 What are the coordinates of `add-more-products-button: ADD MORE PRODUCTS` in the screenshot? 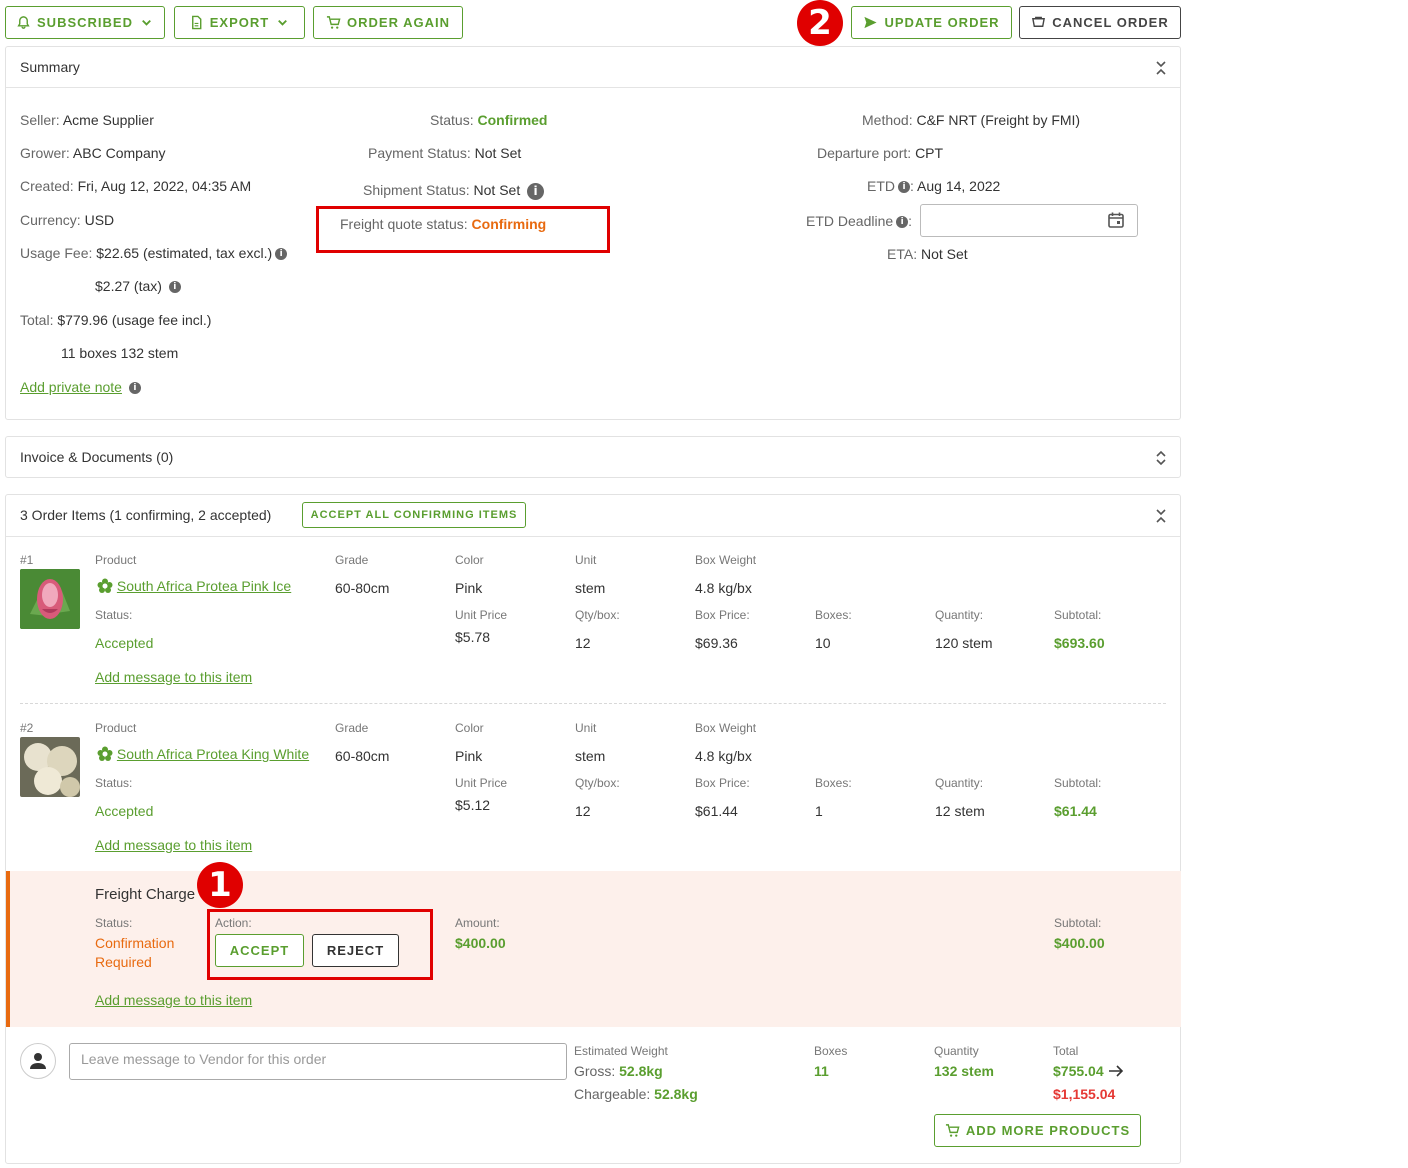 It's located at (1037, 1130).